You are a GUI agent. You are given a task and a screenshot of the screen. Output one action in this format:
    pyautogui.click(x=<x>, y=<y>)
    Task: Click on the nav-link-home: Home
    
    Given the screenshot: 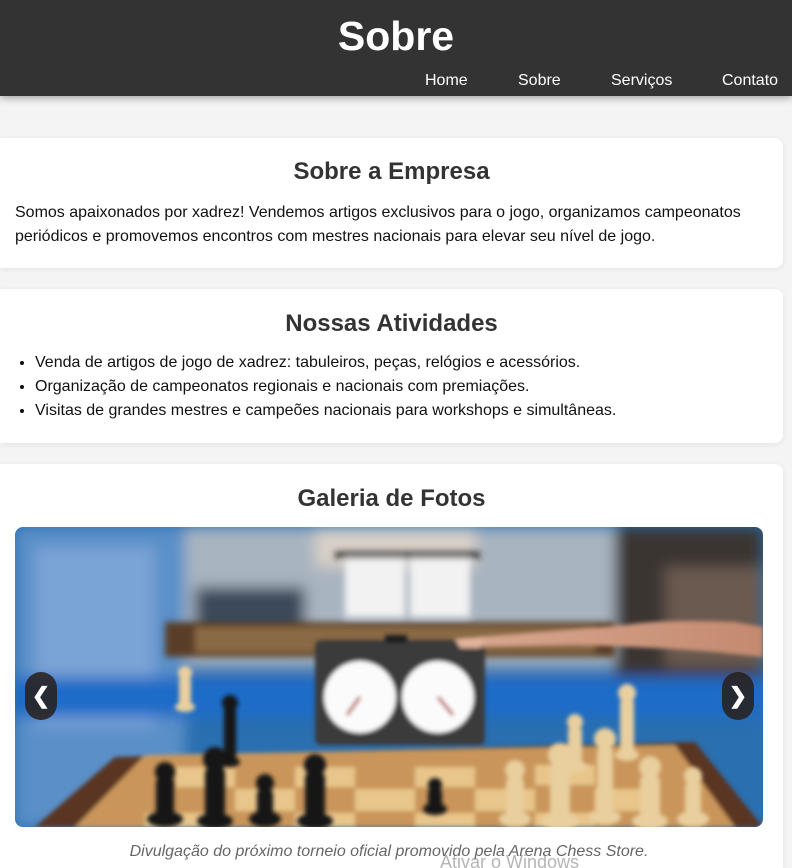 What is the action you would take?
    pyautogui.click(x=446, y=81)
    